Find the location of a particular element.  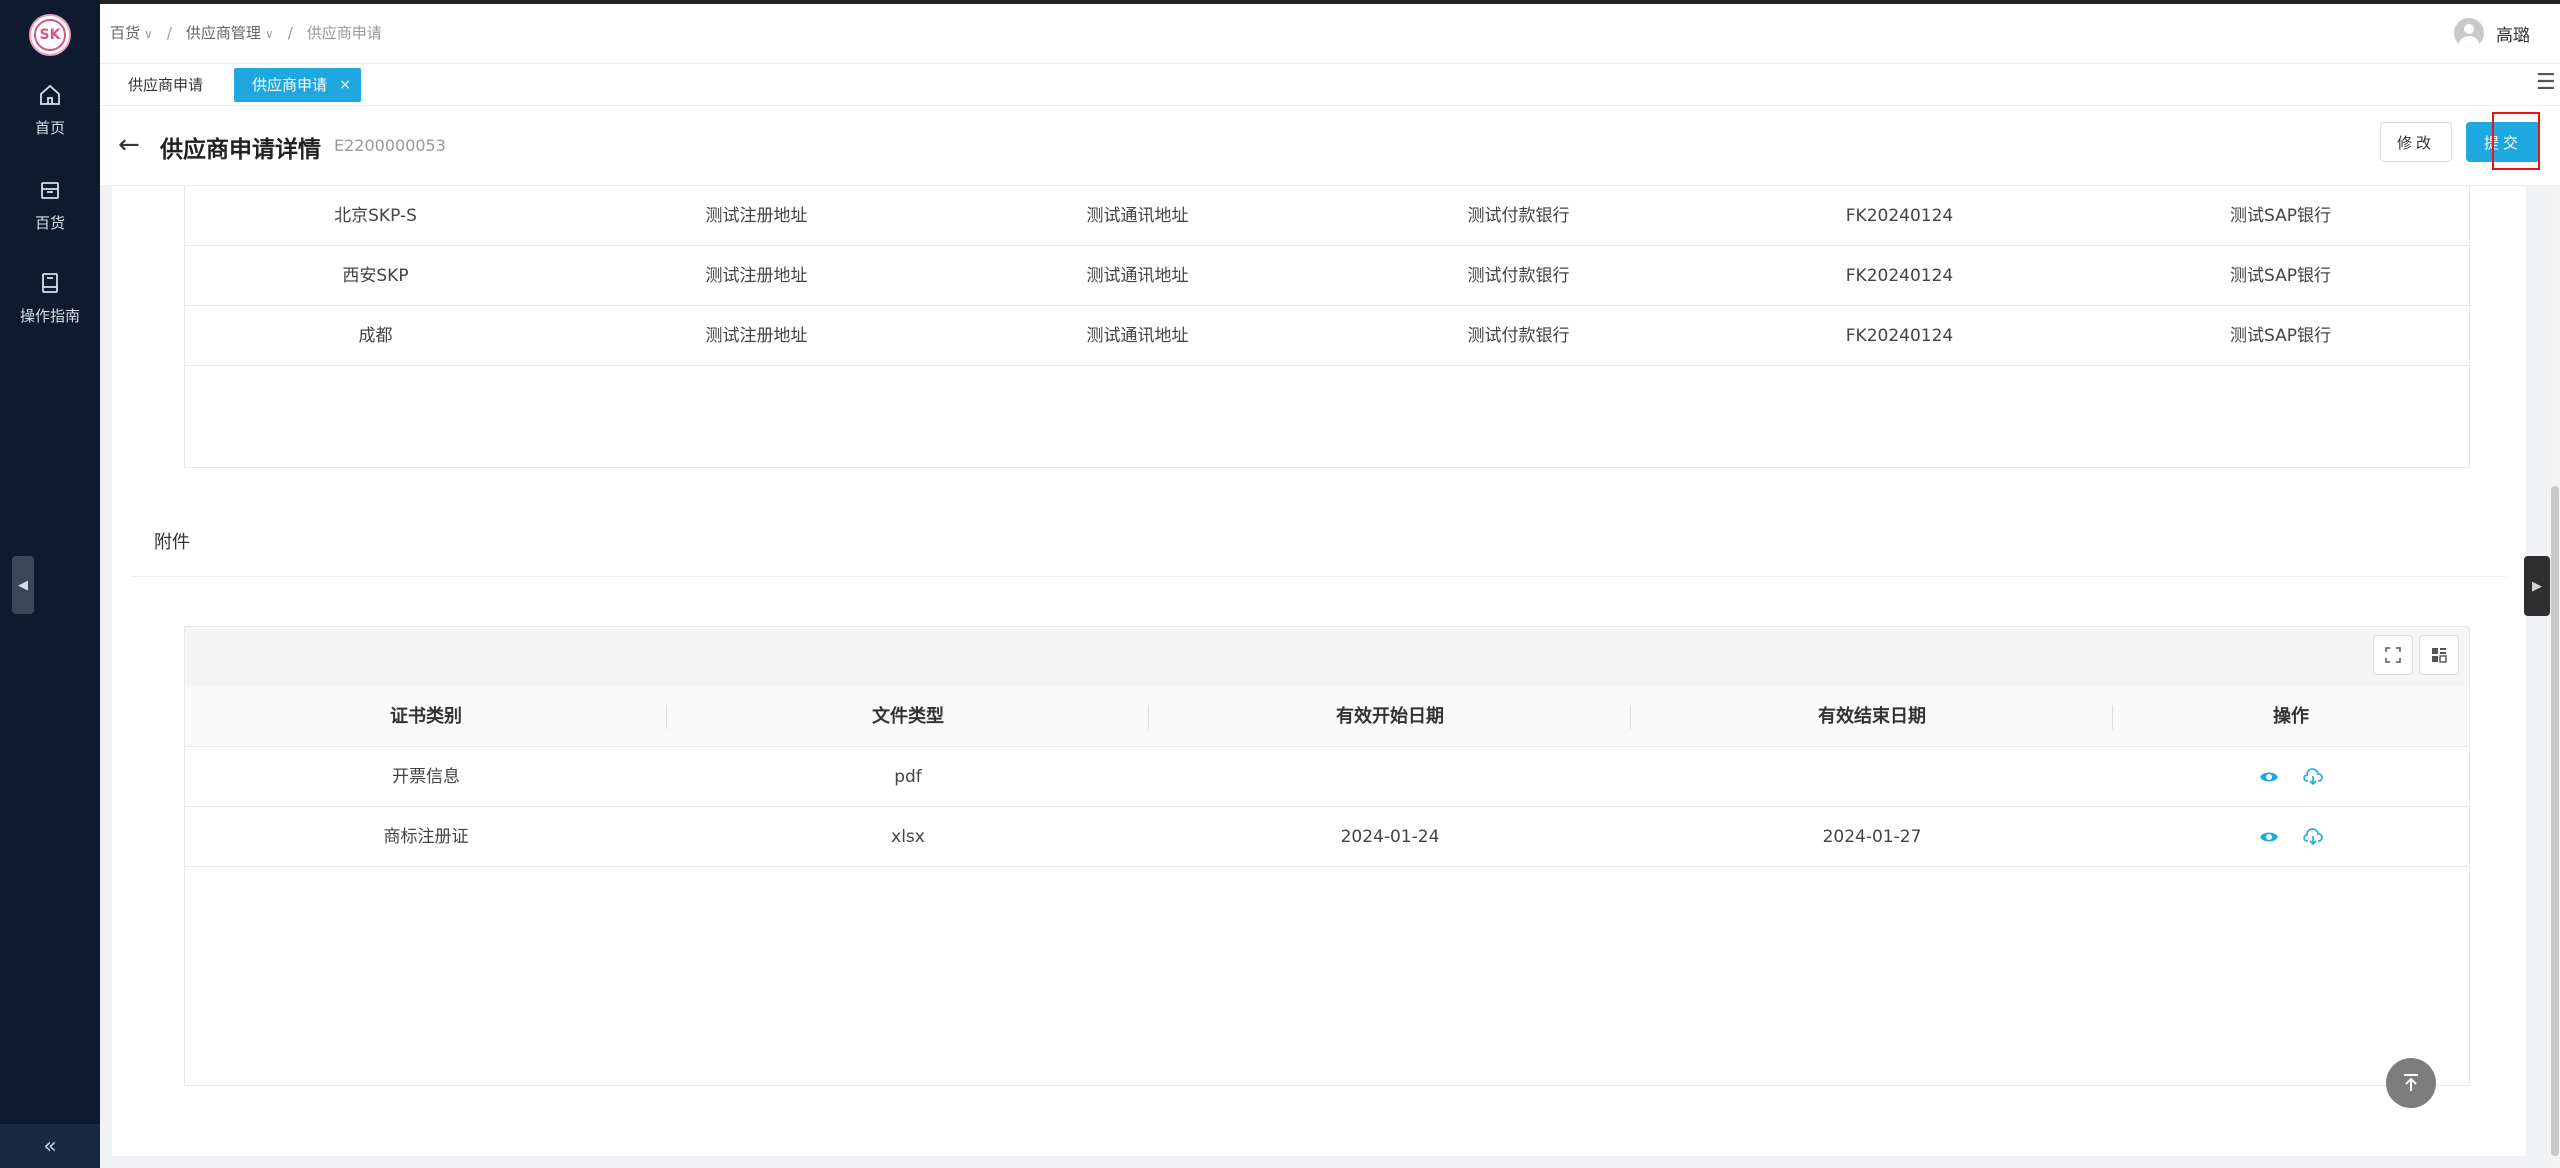

table-row: 商标注册证 xlsx 2024-01-24 2024-01-27 is located at coordinates (1327, 837).